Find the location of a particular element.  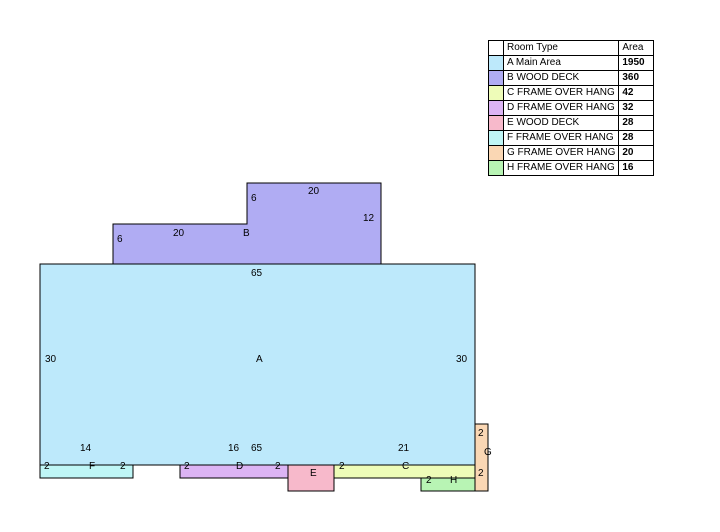

legend-row: F FRAME OVER HANG 28 is located at coordinates (571, 138).